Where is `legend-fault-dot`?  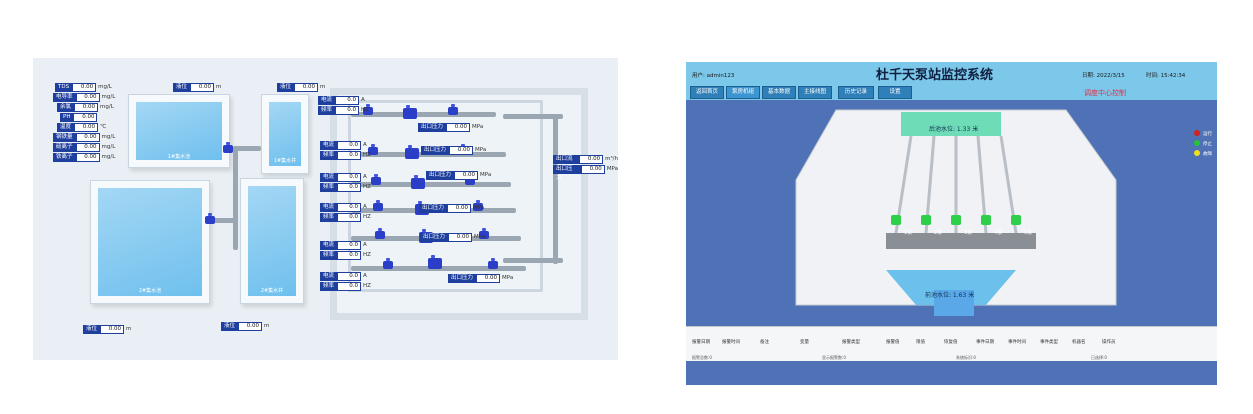 legend-fault-dot is located at coordinates (1197, 153).